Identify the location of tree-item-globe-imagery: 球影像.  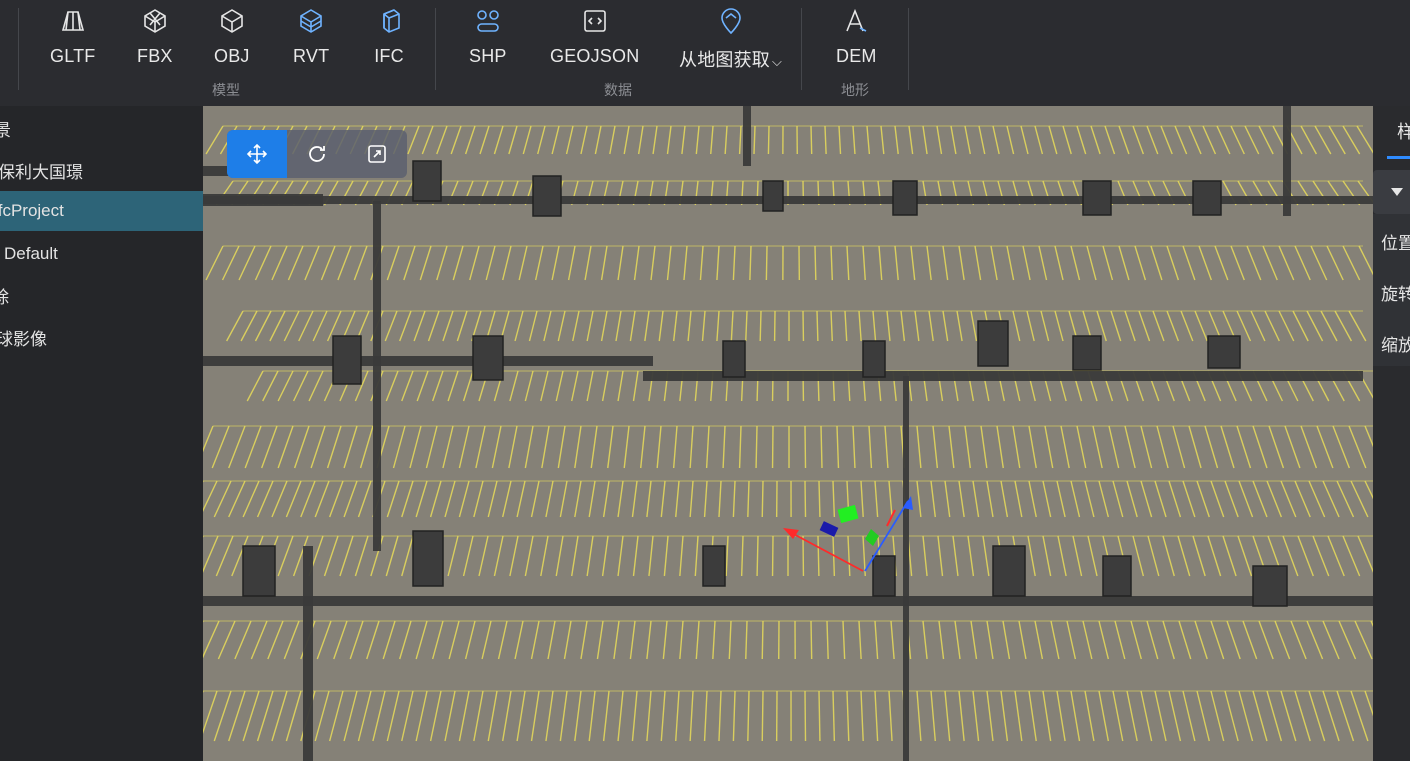
(101, 337).